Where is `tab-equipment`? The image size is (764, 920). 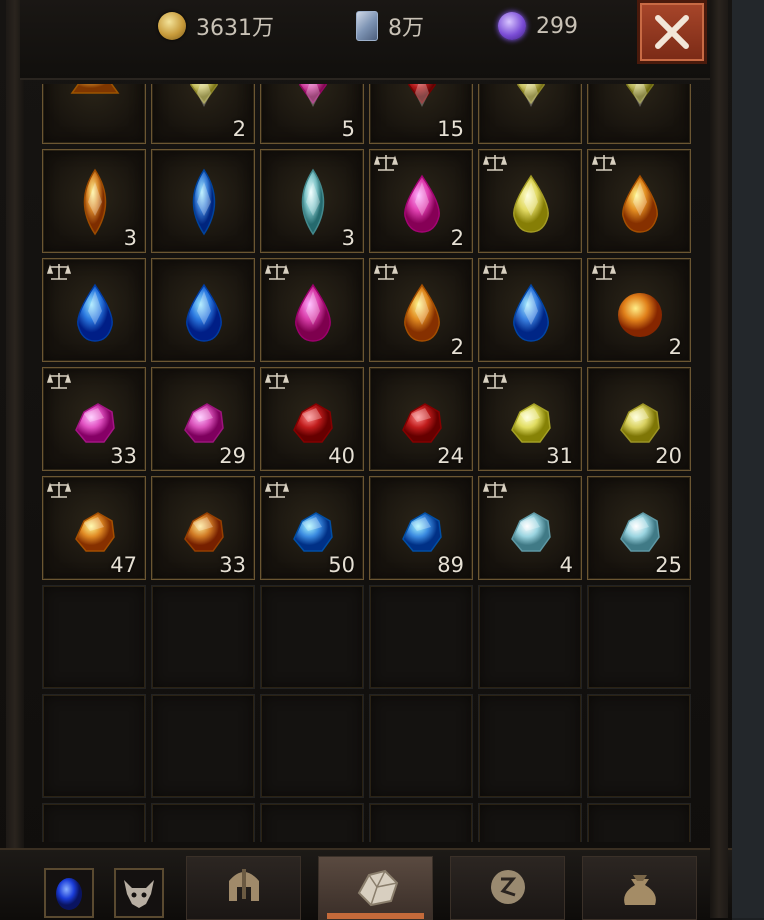
tab-equipment is located at coordinates (243, 888).